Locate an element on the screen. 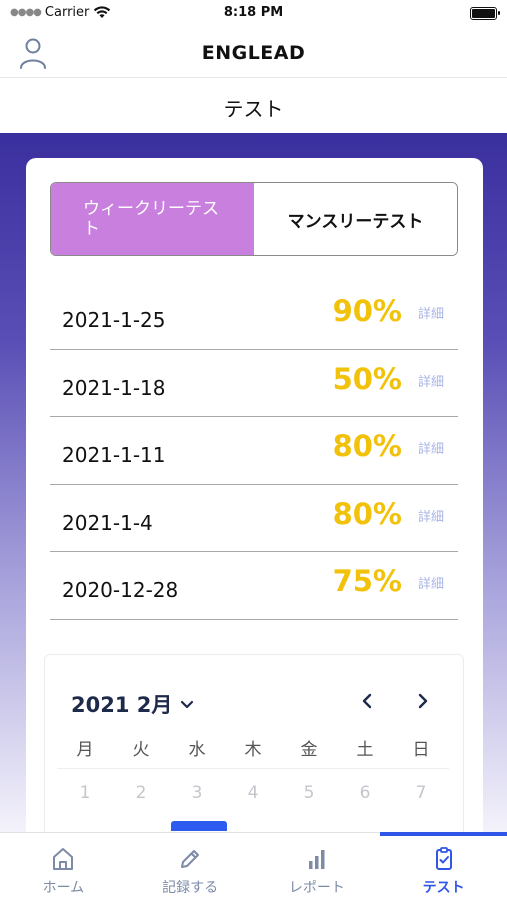 The width and height of the screenshot is (507, 900). weekday-label: 水 is located at coordinates (197, 750).